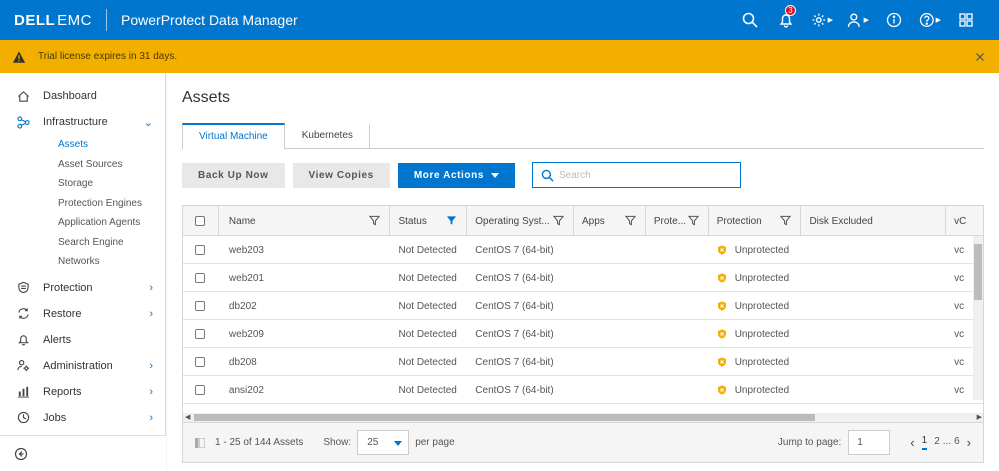  Describe the element at coordinates (233, 175) in the screenshot. I see `back-up-now-button: Back Up Now` at that location.